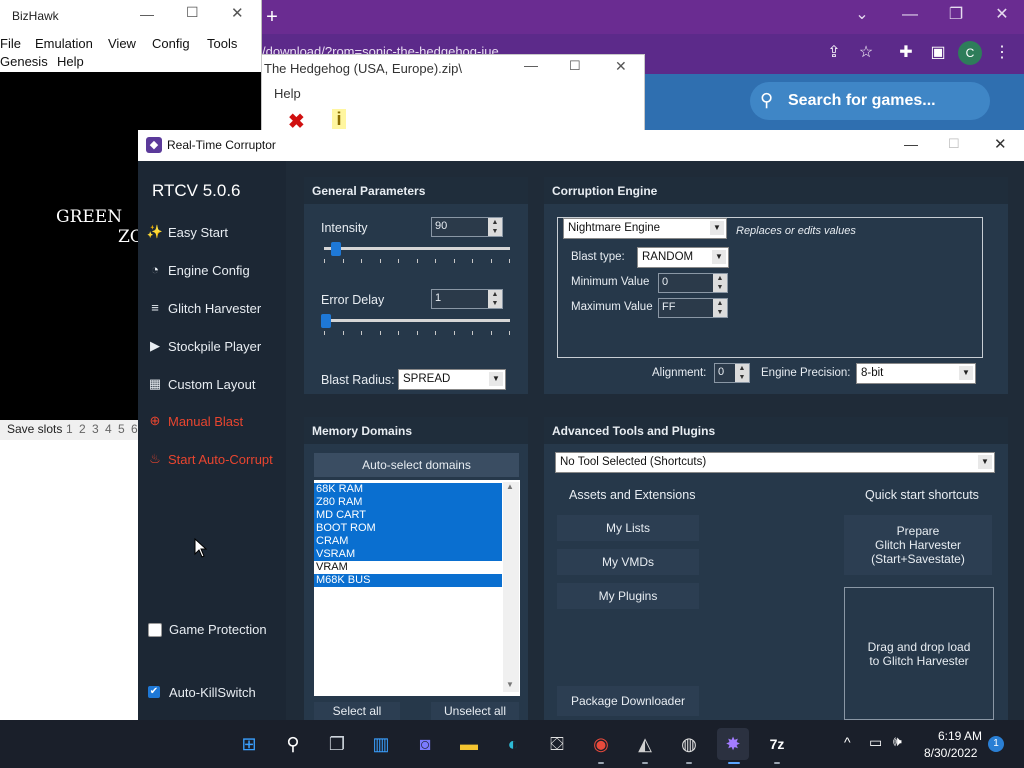 The image size is (1024, 768). Describe the element at coordinates (950, 753) in the screenshot. I see `clock-date: 8/30/2022` at that location.